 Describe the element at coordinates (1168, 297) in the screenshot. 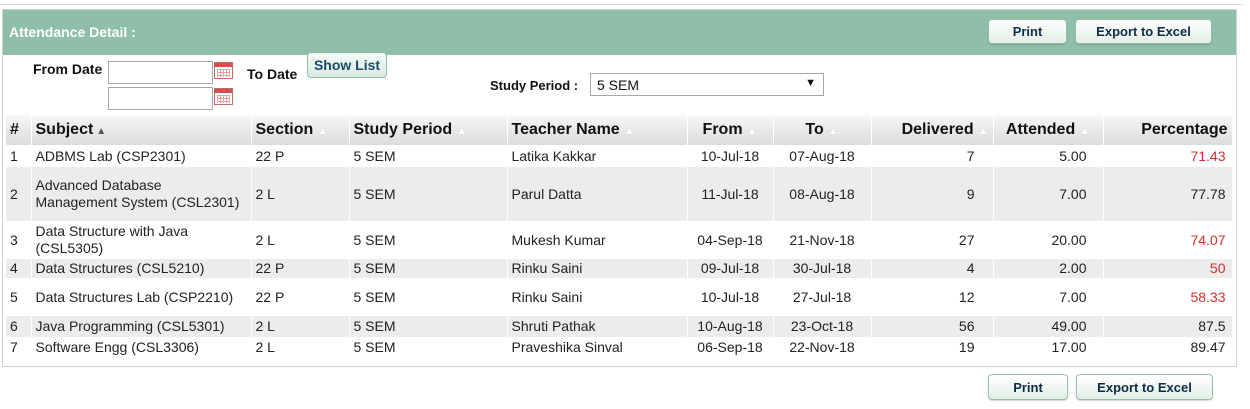

I see `cell-percentage: 58.33` at that location.